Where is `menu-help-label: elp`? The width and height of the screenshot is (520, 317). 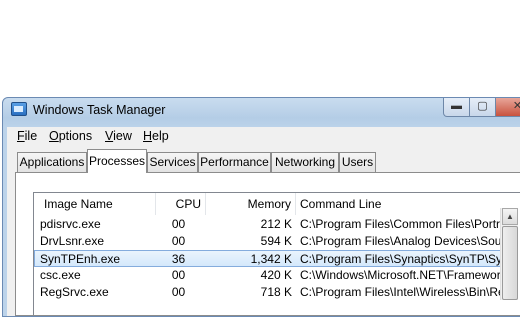 menu-help-label: elp is located at coordinates (160, 136).